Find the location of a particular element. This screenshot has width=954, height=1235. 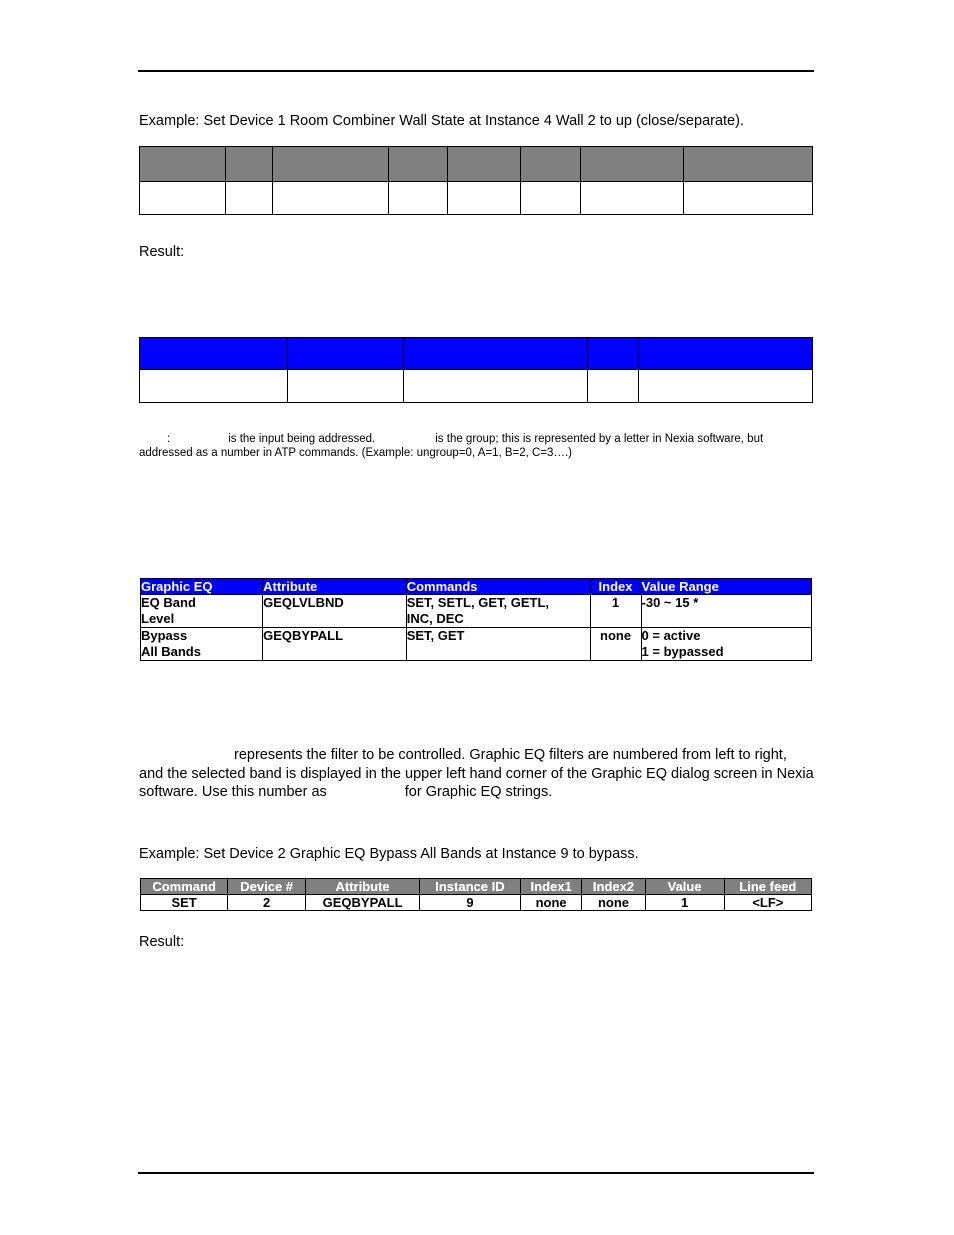

cell-index1: none is located at coordinates (551, 902).